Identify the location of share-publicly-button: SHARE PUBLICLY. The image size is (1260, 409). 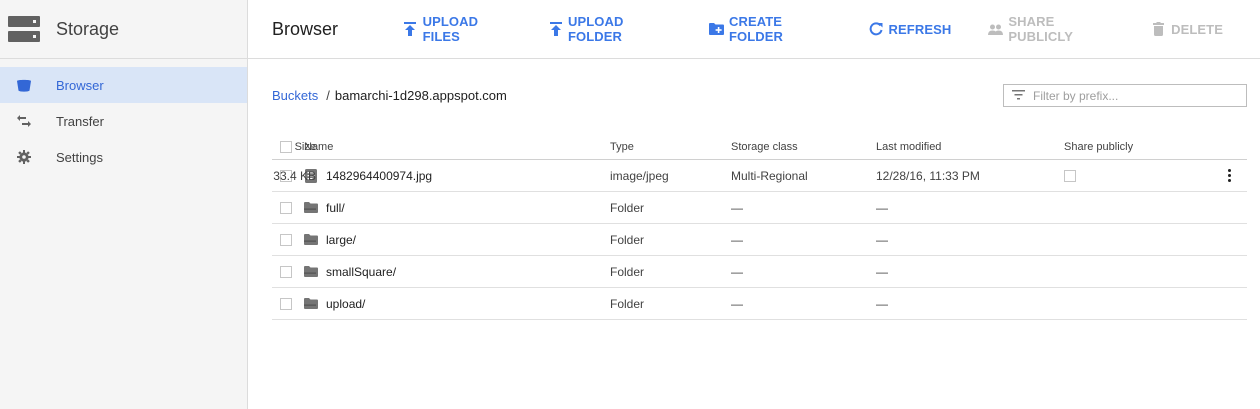
(1050, 29).